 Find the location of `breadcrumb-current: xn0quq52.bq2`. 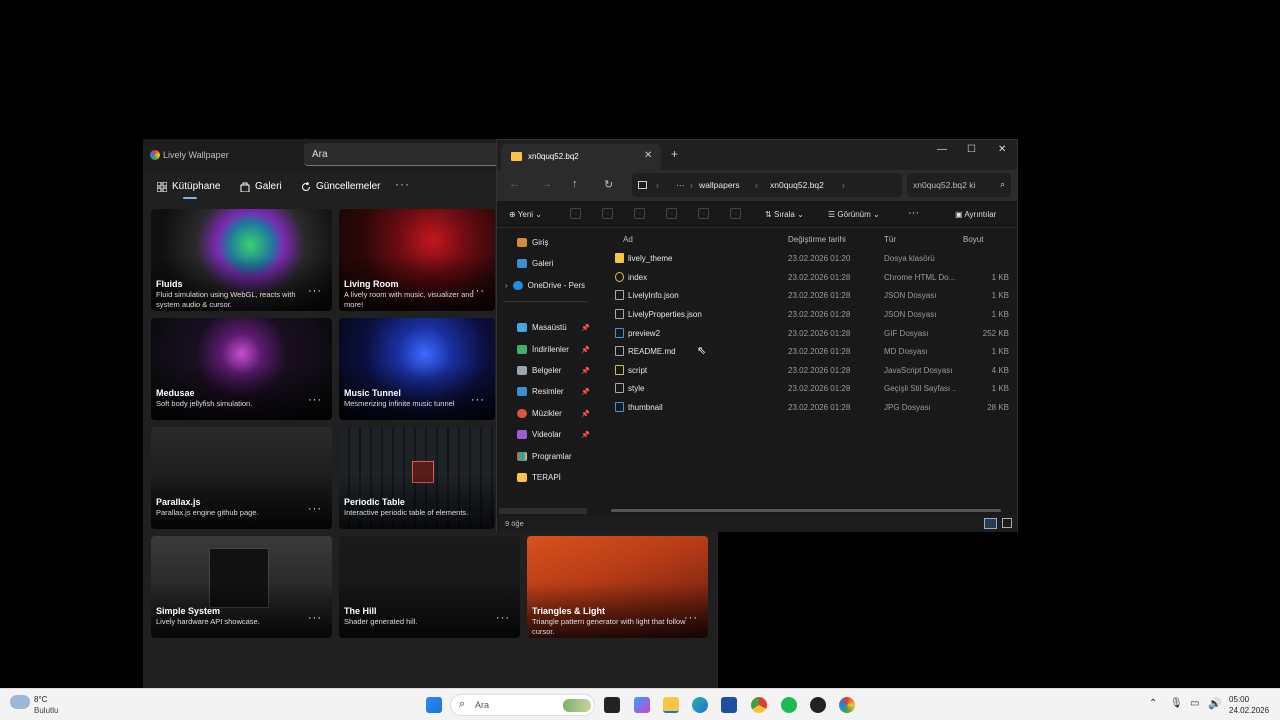

breadcrumb-current: xn0quq52.bq2 is located at coordinates (797, 185).